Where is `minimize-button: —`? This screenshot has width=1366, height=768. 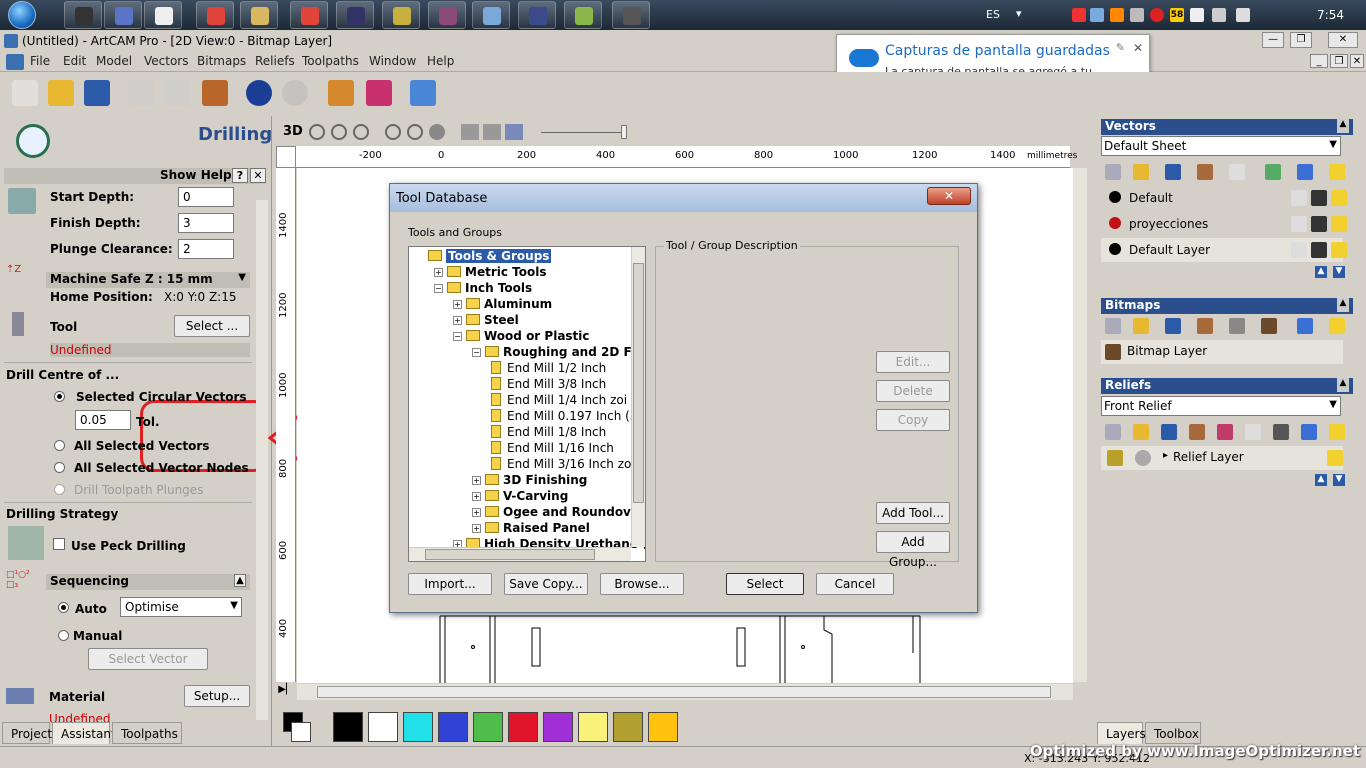
minimize-button: — is located at coordinates (1273, 40).